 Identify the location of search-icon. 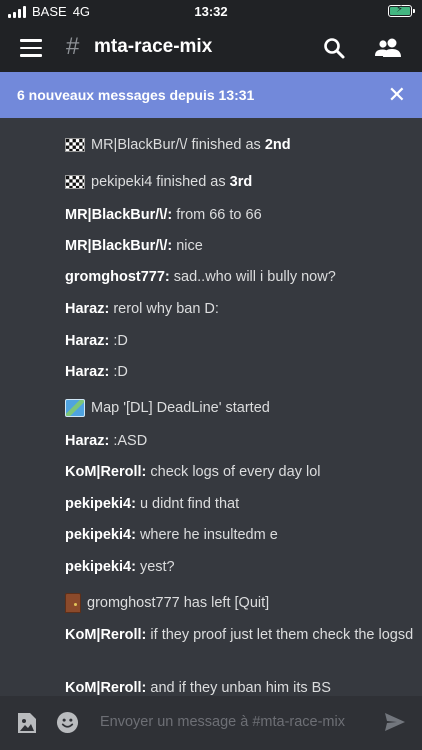
(334, 48).